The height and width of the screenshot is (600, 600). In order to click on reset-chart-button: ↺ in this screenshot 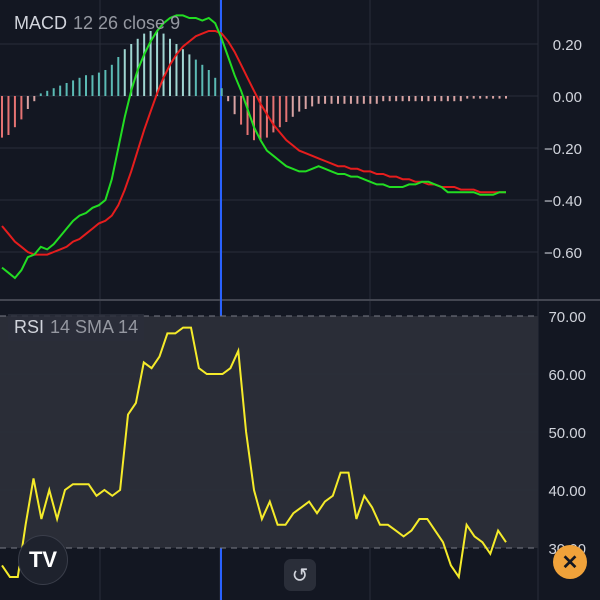, I will do `click(300, 575)`.